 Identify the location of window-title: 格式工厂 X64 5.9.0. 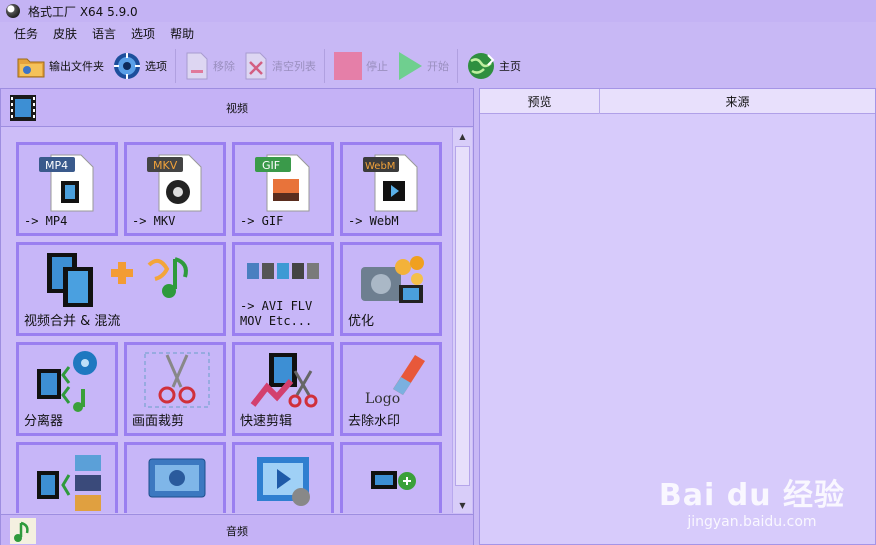
(83, 11).